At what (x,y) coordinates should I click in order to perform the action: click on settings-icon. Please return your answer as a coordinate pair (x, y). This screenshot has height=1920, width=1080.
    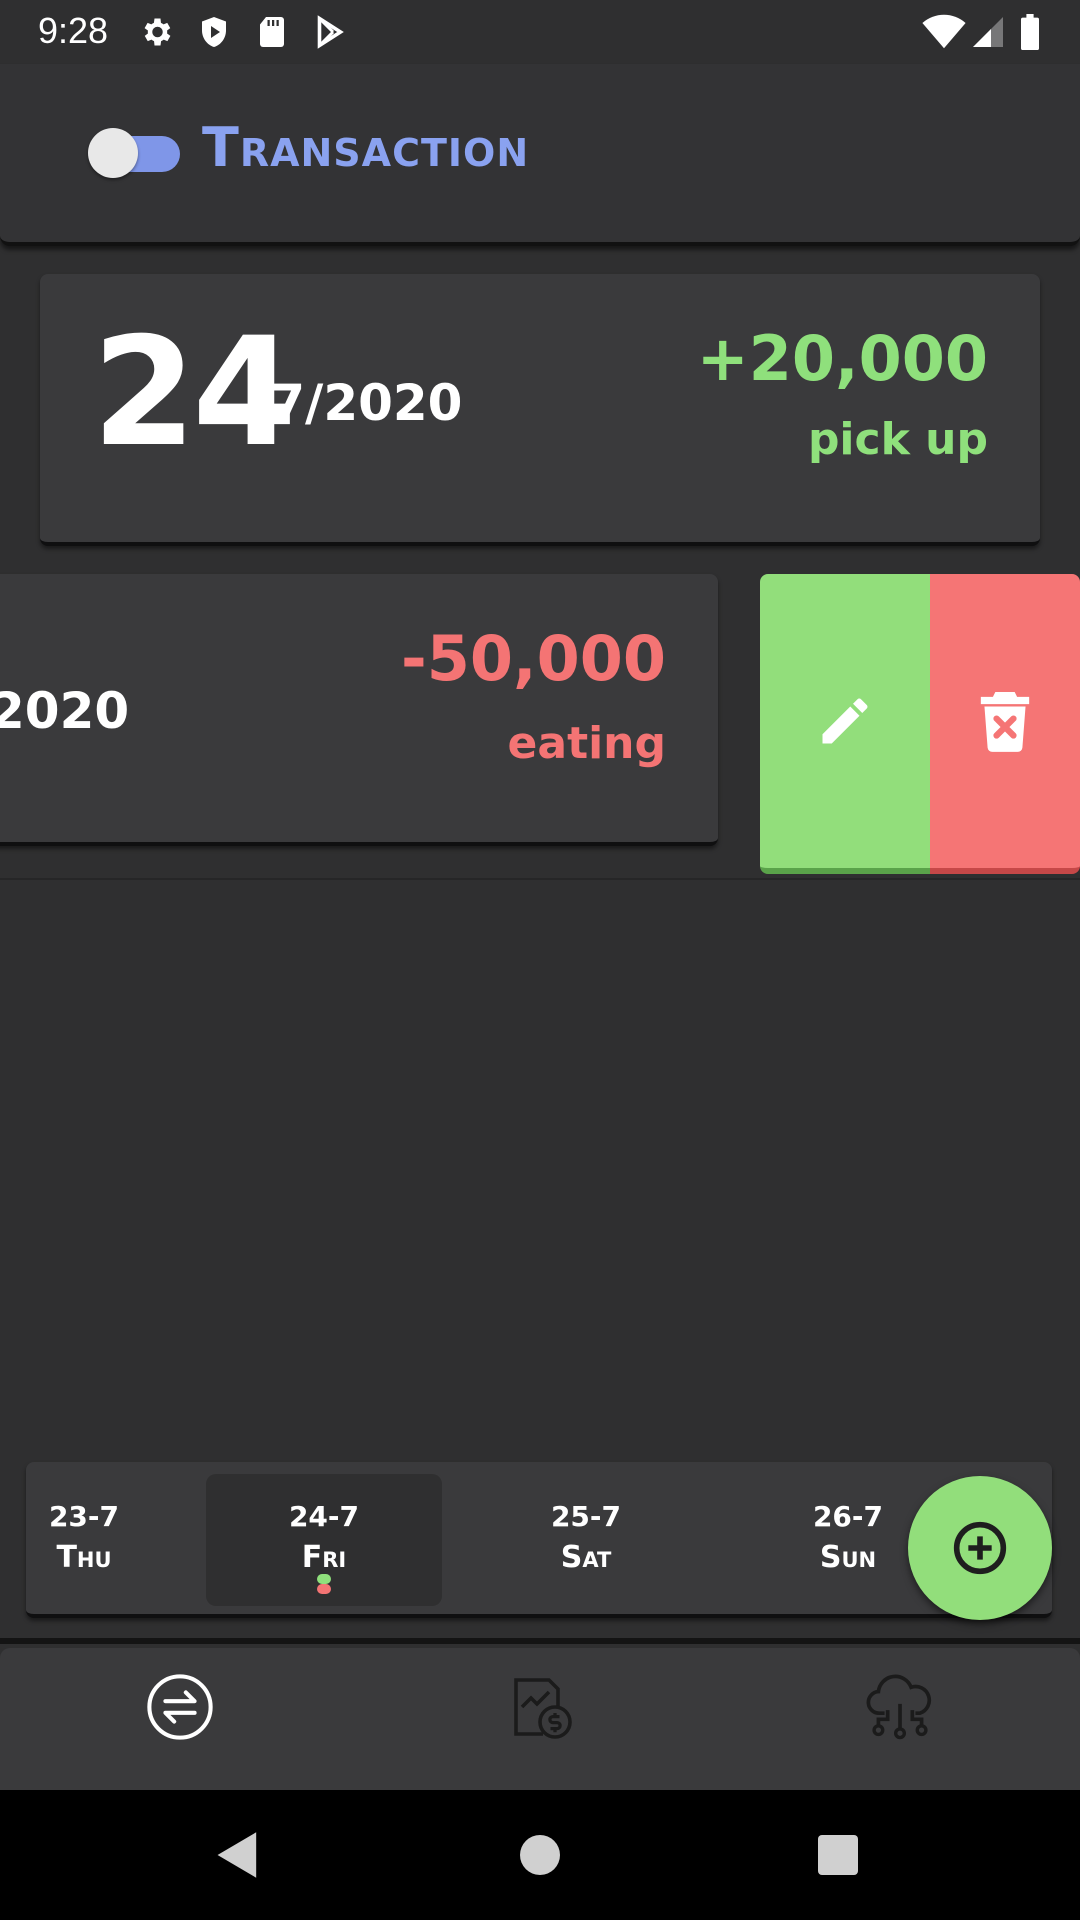
    Looking at the image, I should click on (156, 32).